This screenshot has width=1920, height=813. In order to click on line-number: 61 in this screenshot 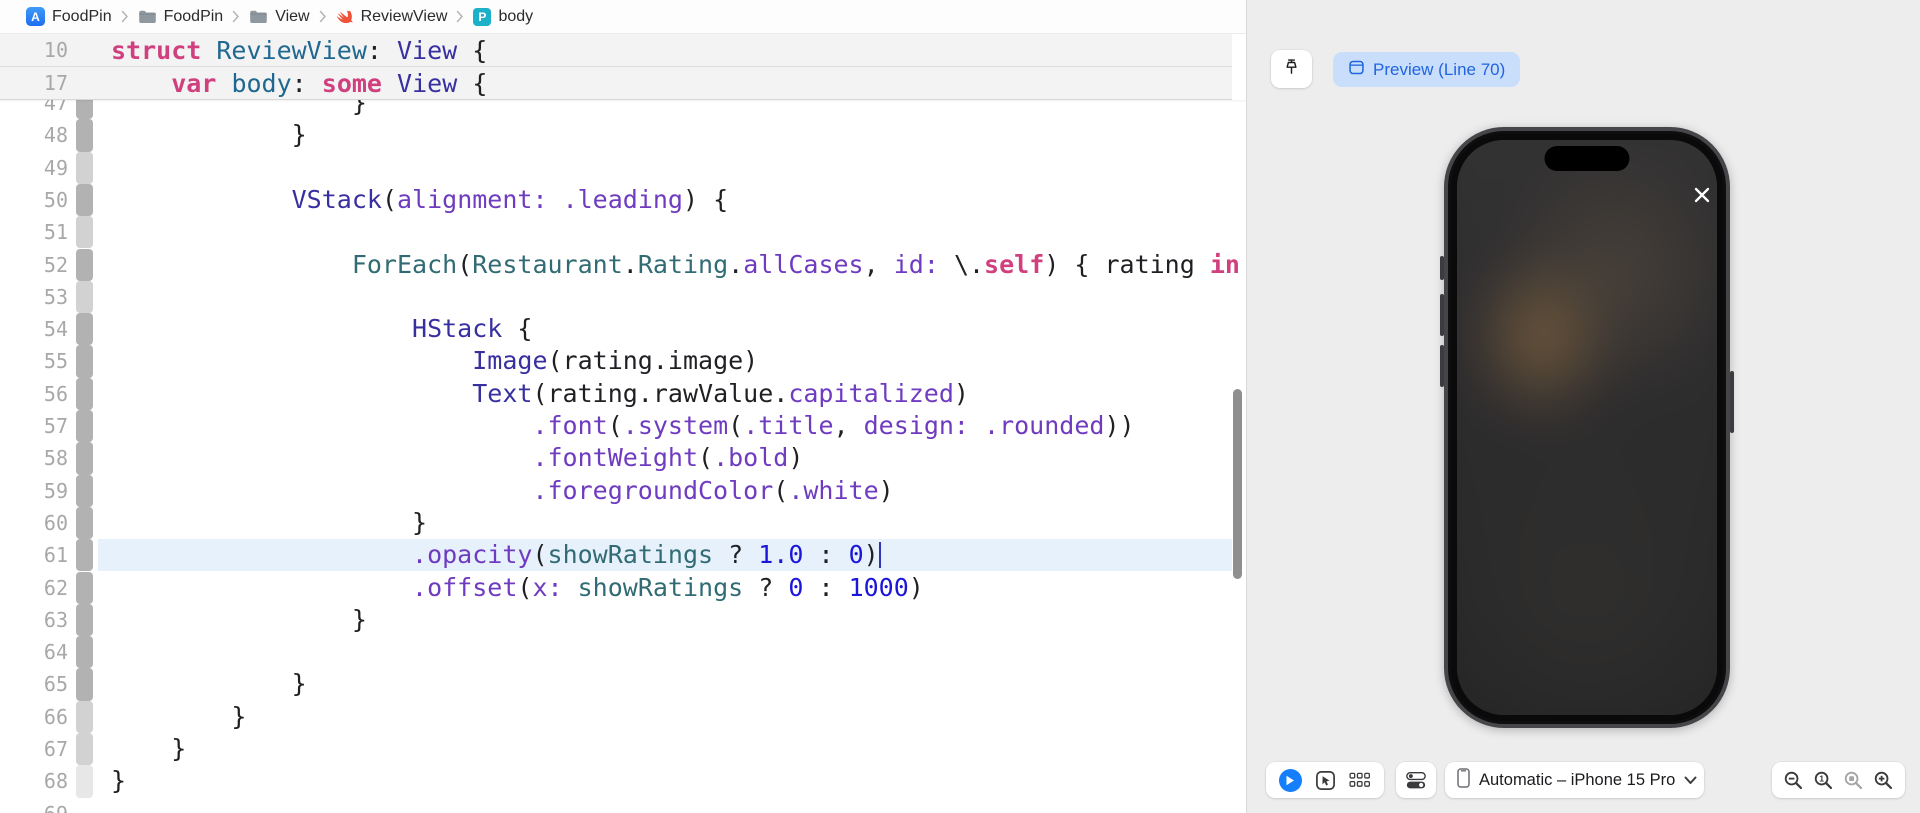, I will do `click(34, 555)`.